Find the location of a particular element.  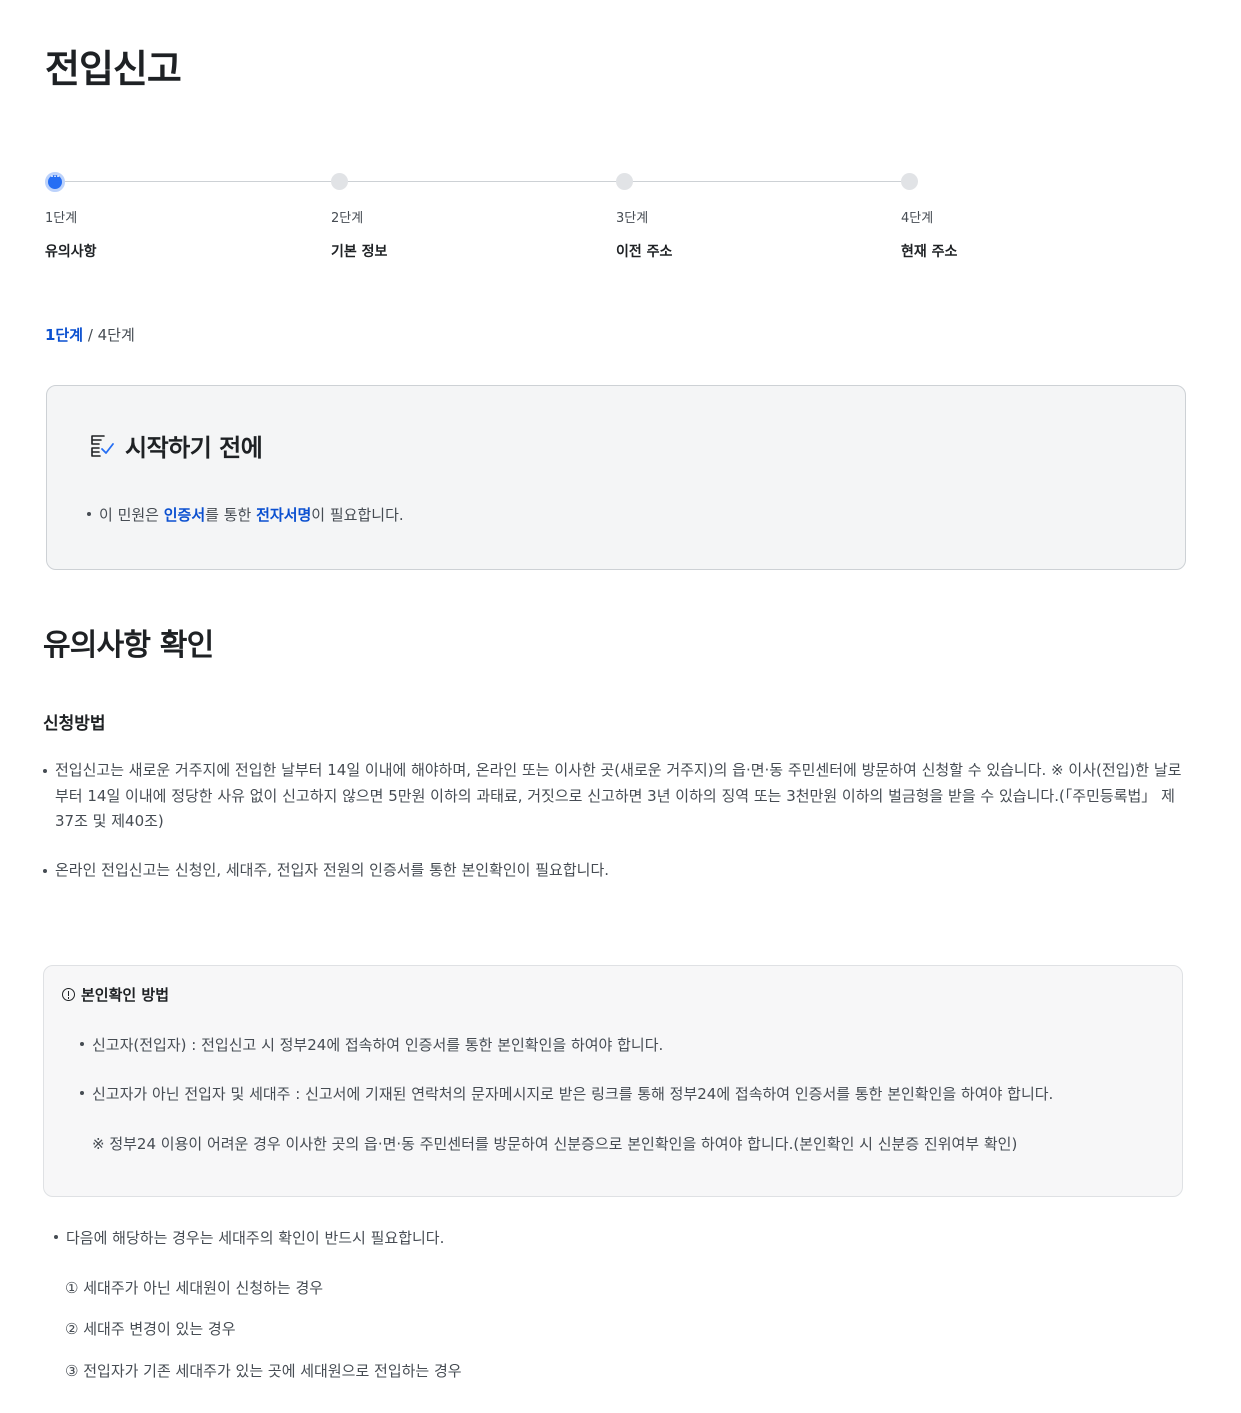

before-start-title: 시작하기 전에 is located at coordinates (194, 448).